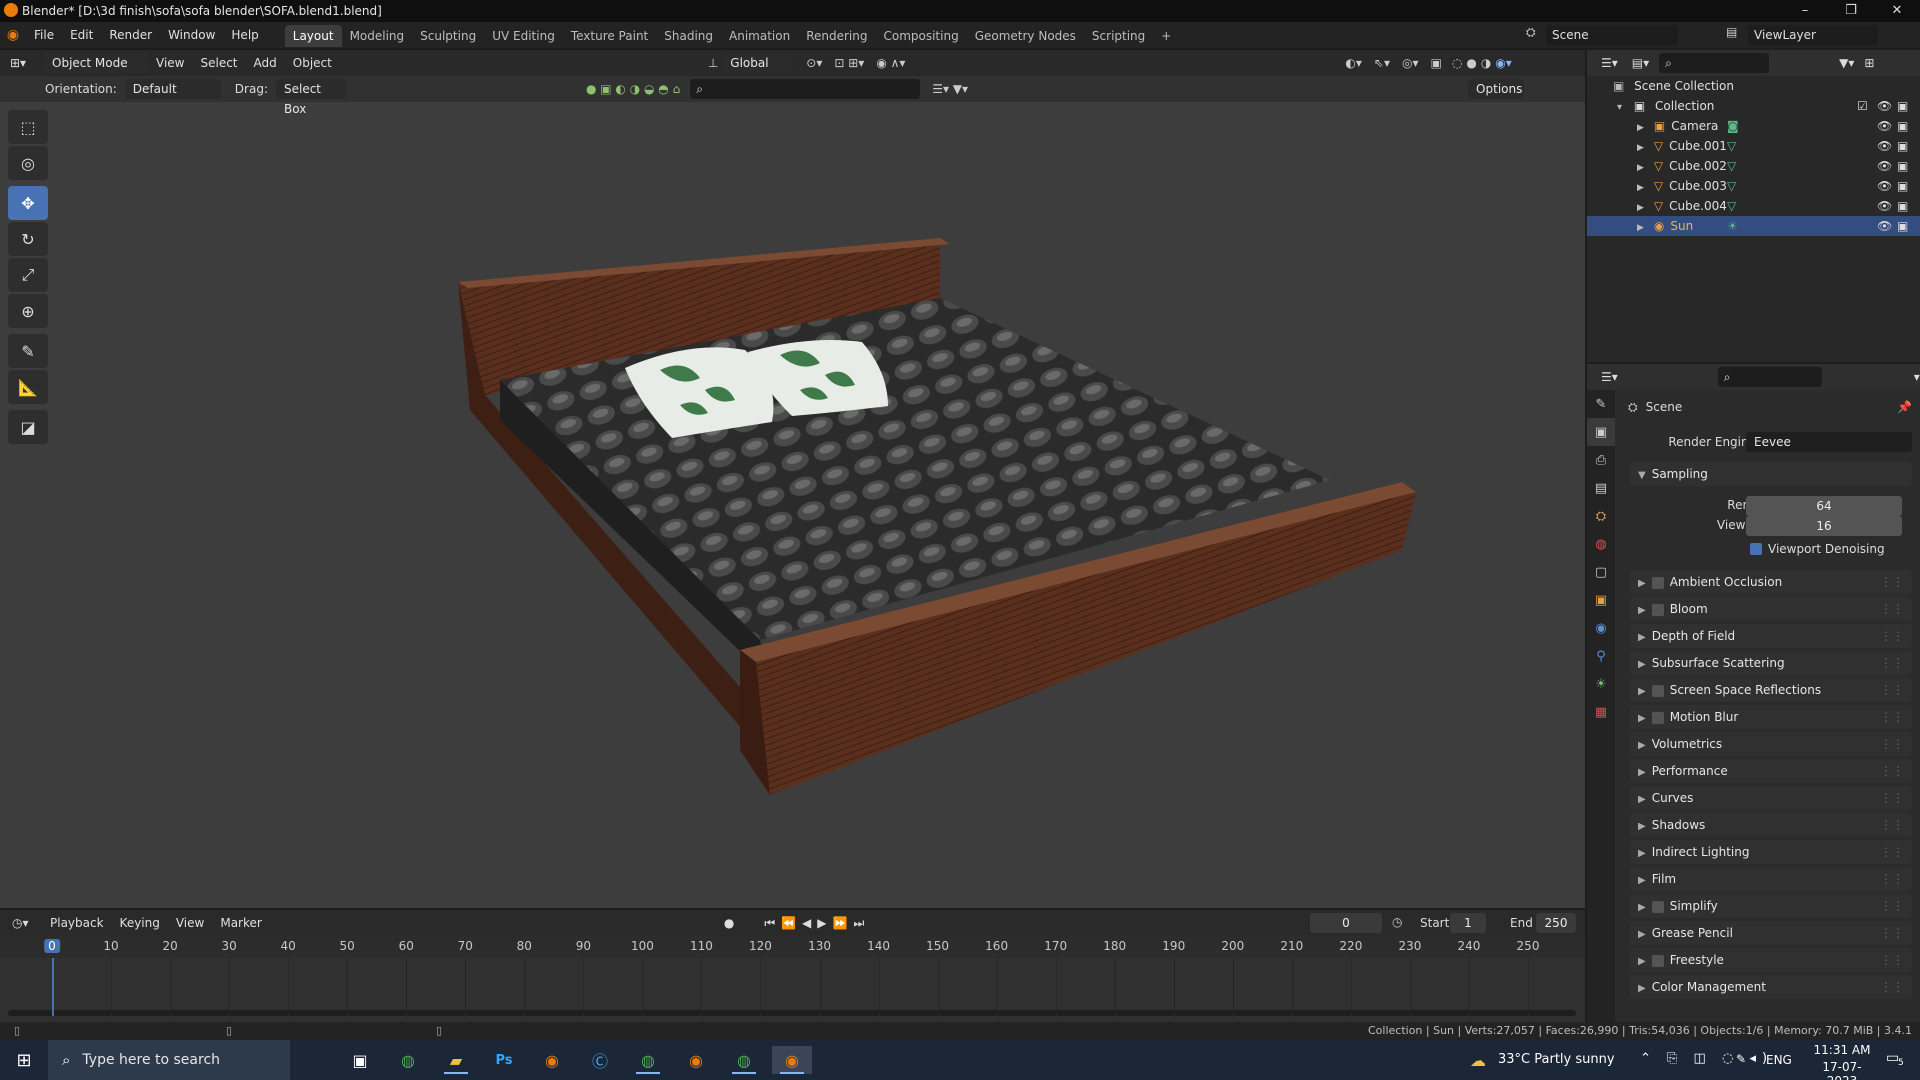  What do you see at coordinates (757, 63) in the screenshot?
I see `transform-orientation-selector: Global` at bounding box center [757, 63].